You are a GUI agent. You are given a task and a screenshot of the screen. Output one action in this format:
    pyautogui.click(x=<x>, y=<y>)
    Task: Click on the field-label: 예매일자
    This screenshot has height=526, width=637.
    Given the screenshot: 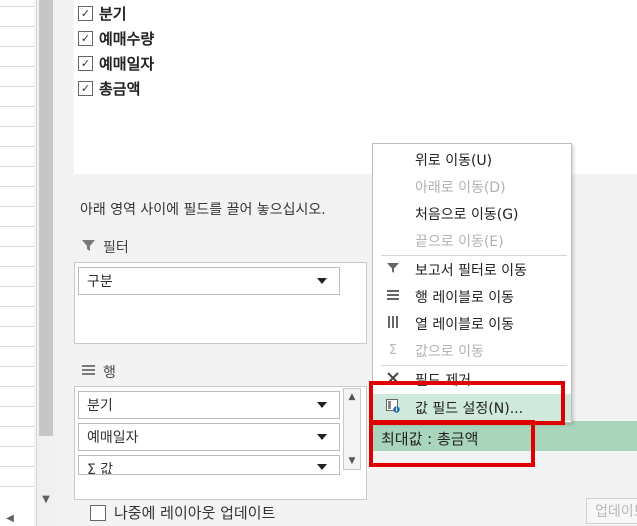 What is the action you would take?
    pyautogui.click(x=127, y=63)
    